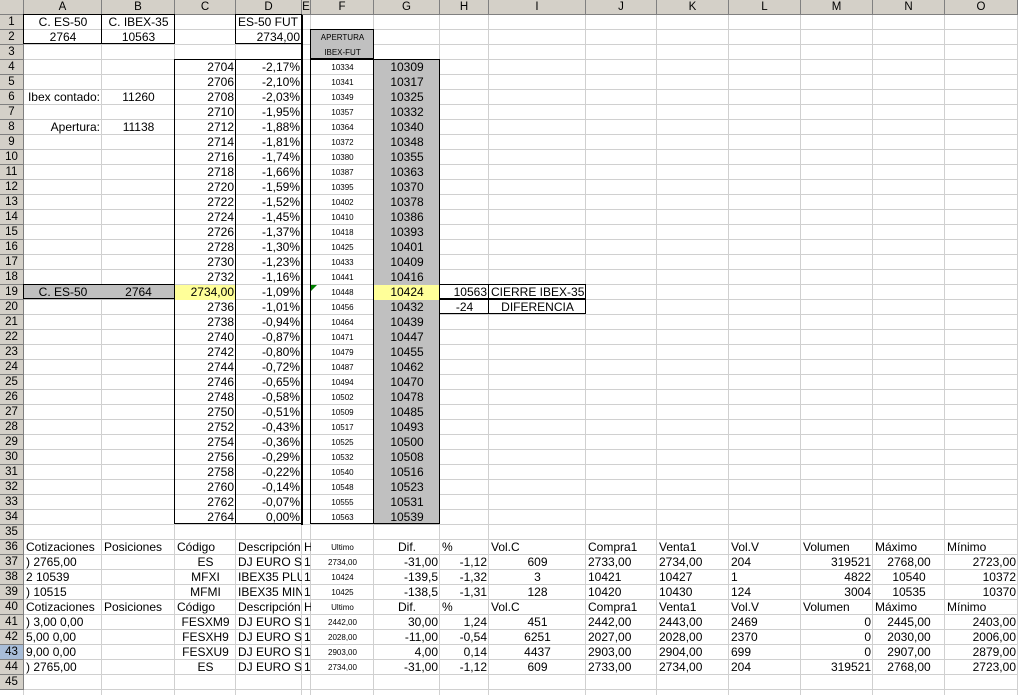  What do you see at coordinates (12, 577) in the screenshot?
I see `row-header-38: 38` at bounding box center [12, 577].